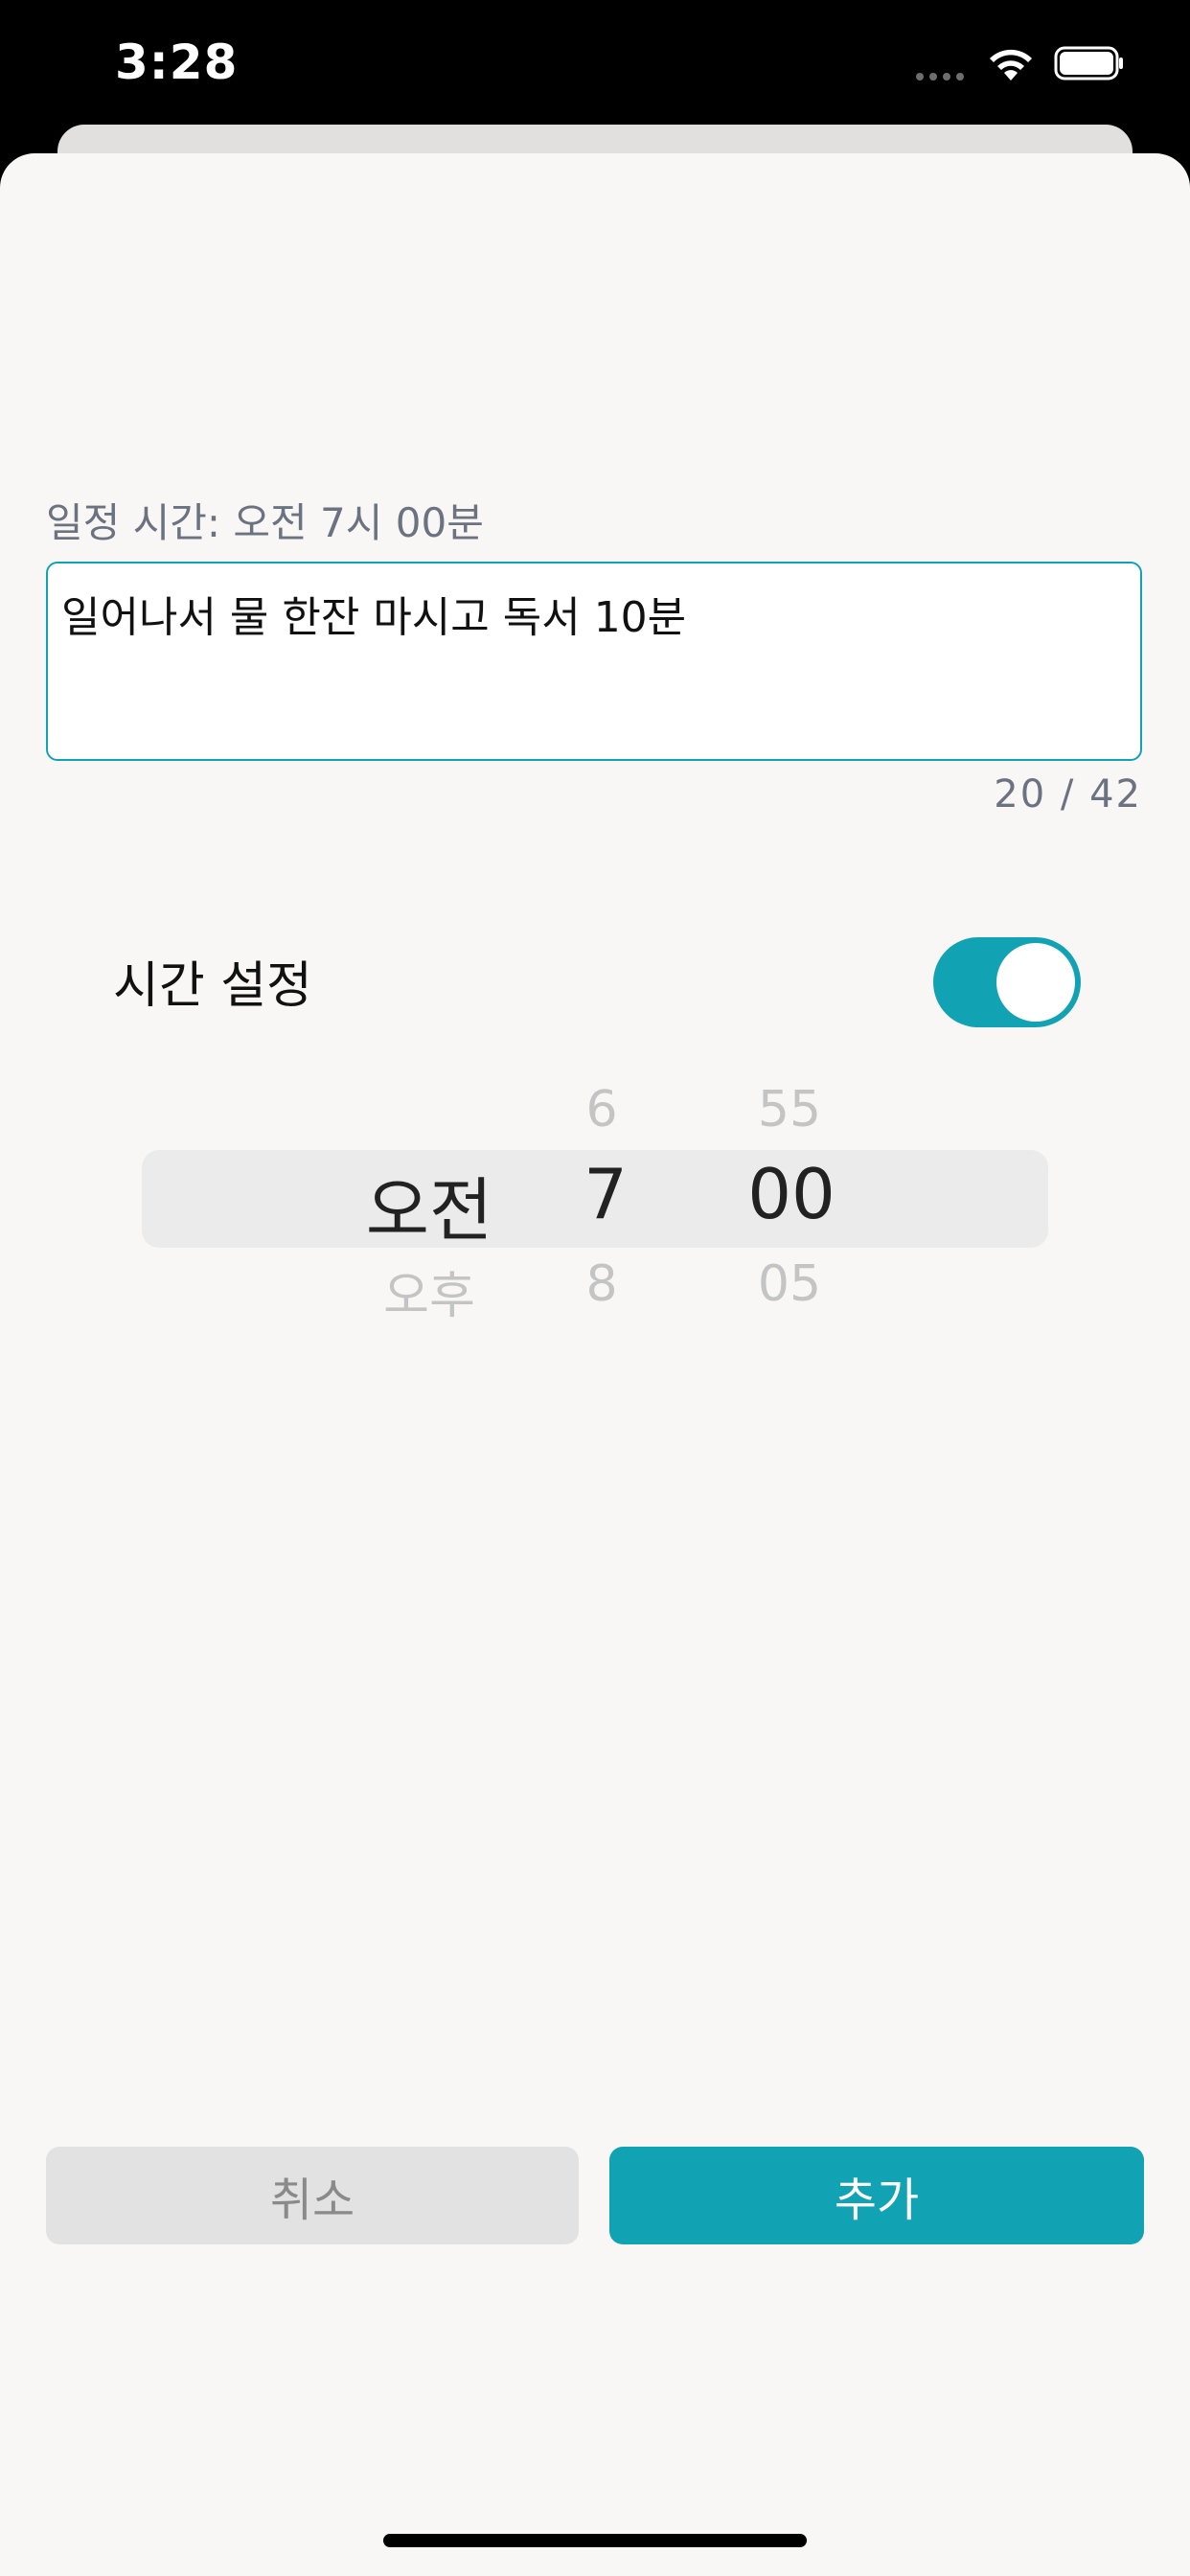 This screenshot has width=1190, height=2576. I want to click on status-time: 3:28, so click(177, 62).